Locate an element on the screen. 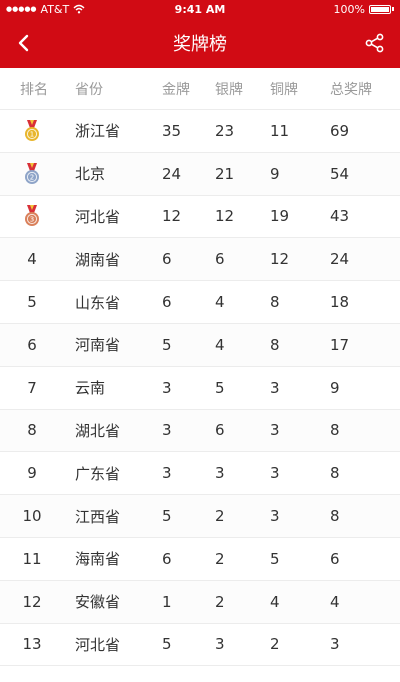 The height and width of the screenshot is (682, 400). table-row: 13 河北省 5 3 2 3 is located at coordinates (200, 645).